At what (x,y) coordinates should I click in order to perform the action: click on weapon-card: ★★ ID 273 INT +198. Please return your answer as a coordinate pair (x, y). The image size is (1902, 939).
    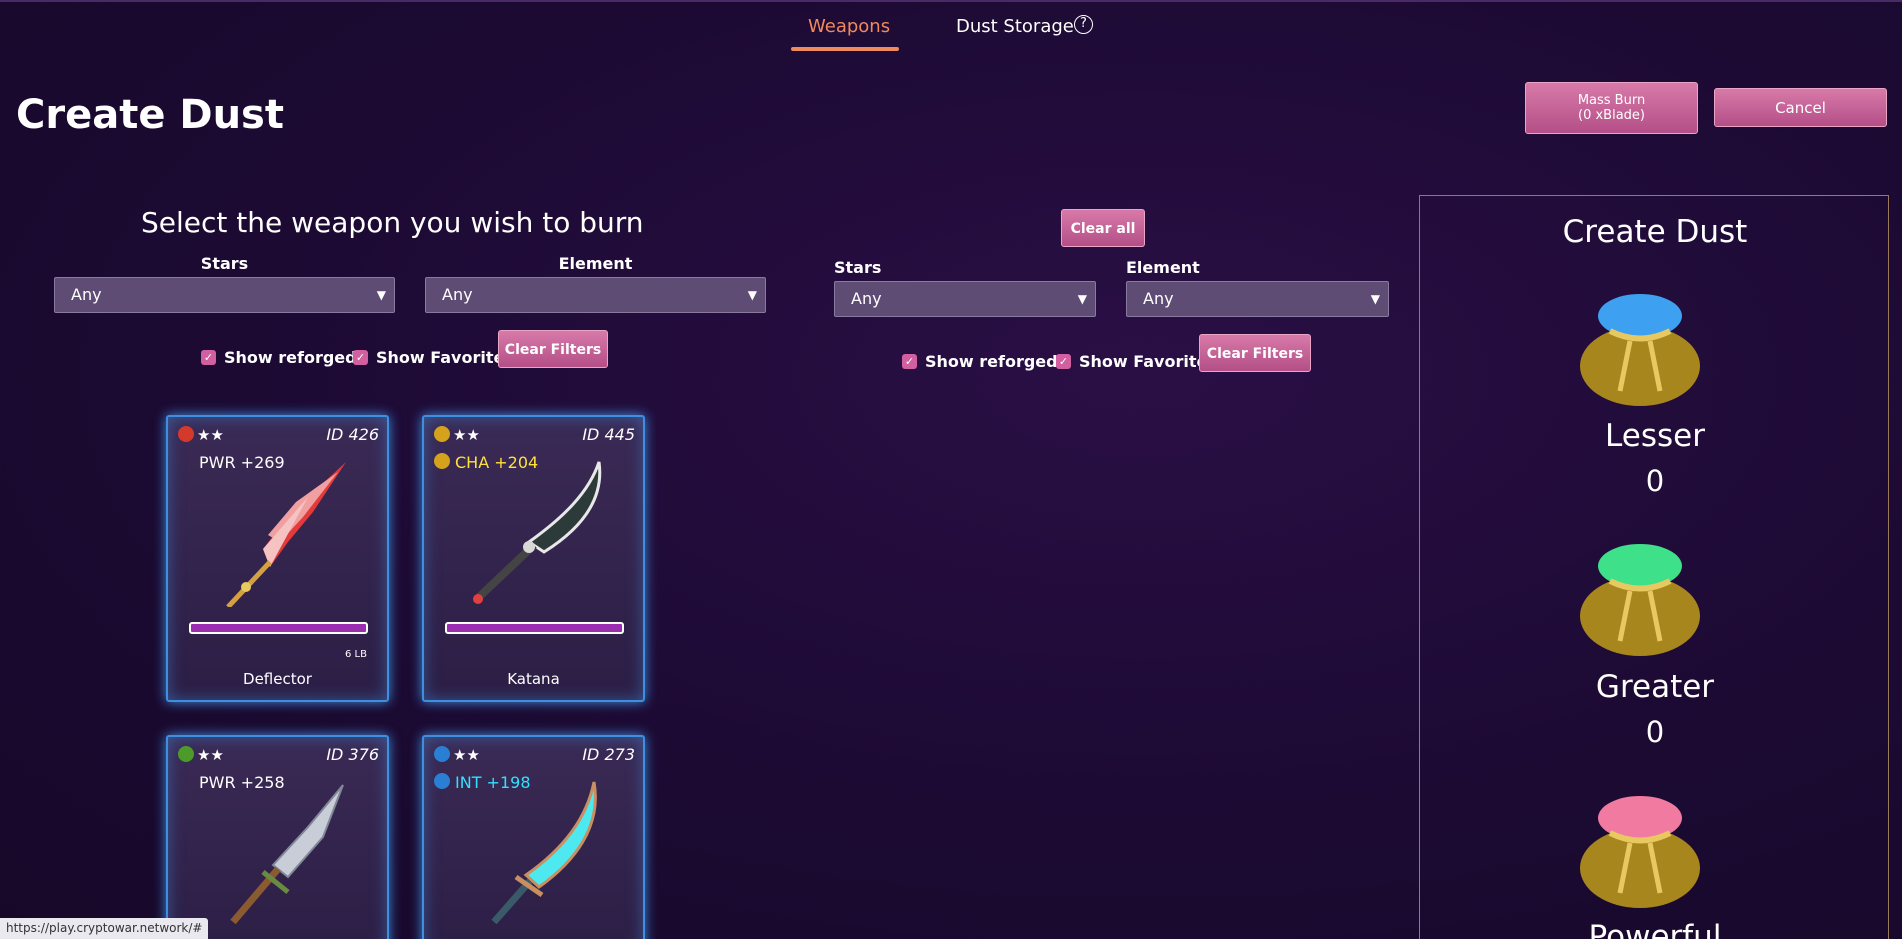
    Looking at the image, I should click on (533, 837).